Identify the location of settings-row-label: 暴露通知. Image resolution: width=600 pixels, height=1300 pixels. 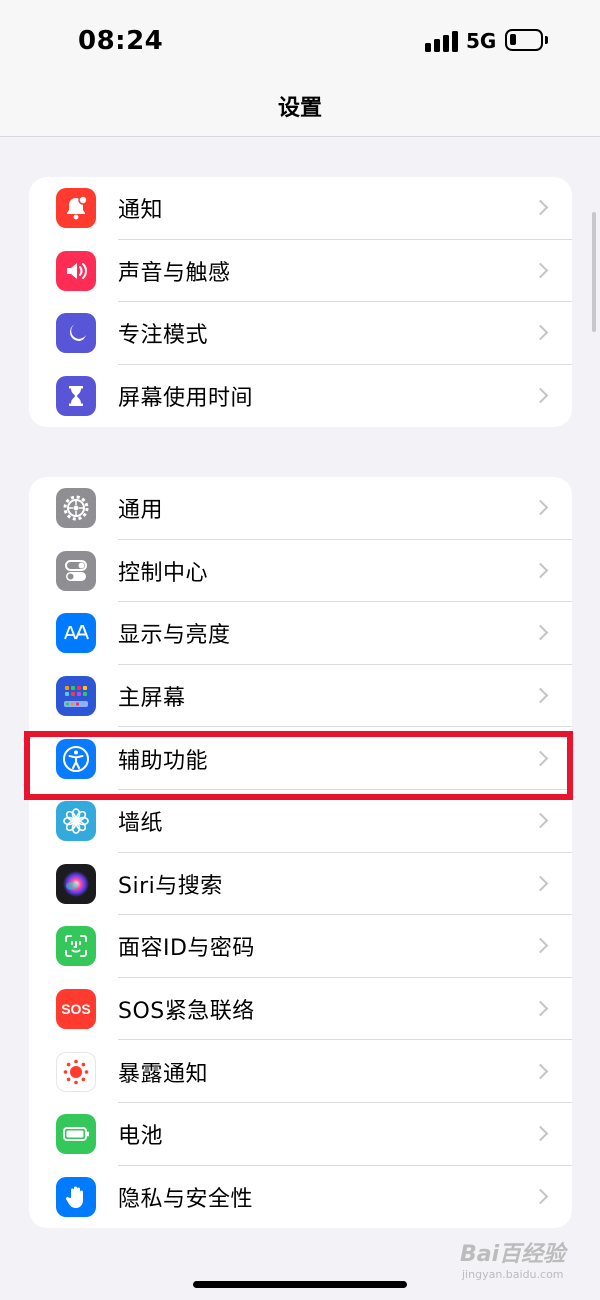
(163, 1074).